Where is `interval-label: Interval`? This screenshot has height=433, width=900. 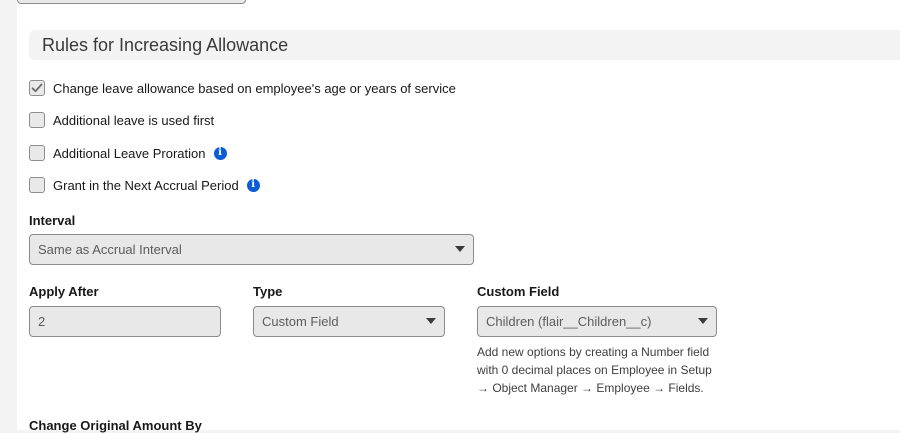 interval-label: Interval is located at coordinates (52, 220).